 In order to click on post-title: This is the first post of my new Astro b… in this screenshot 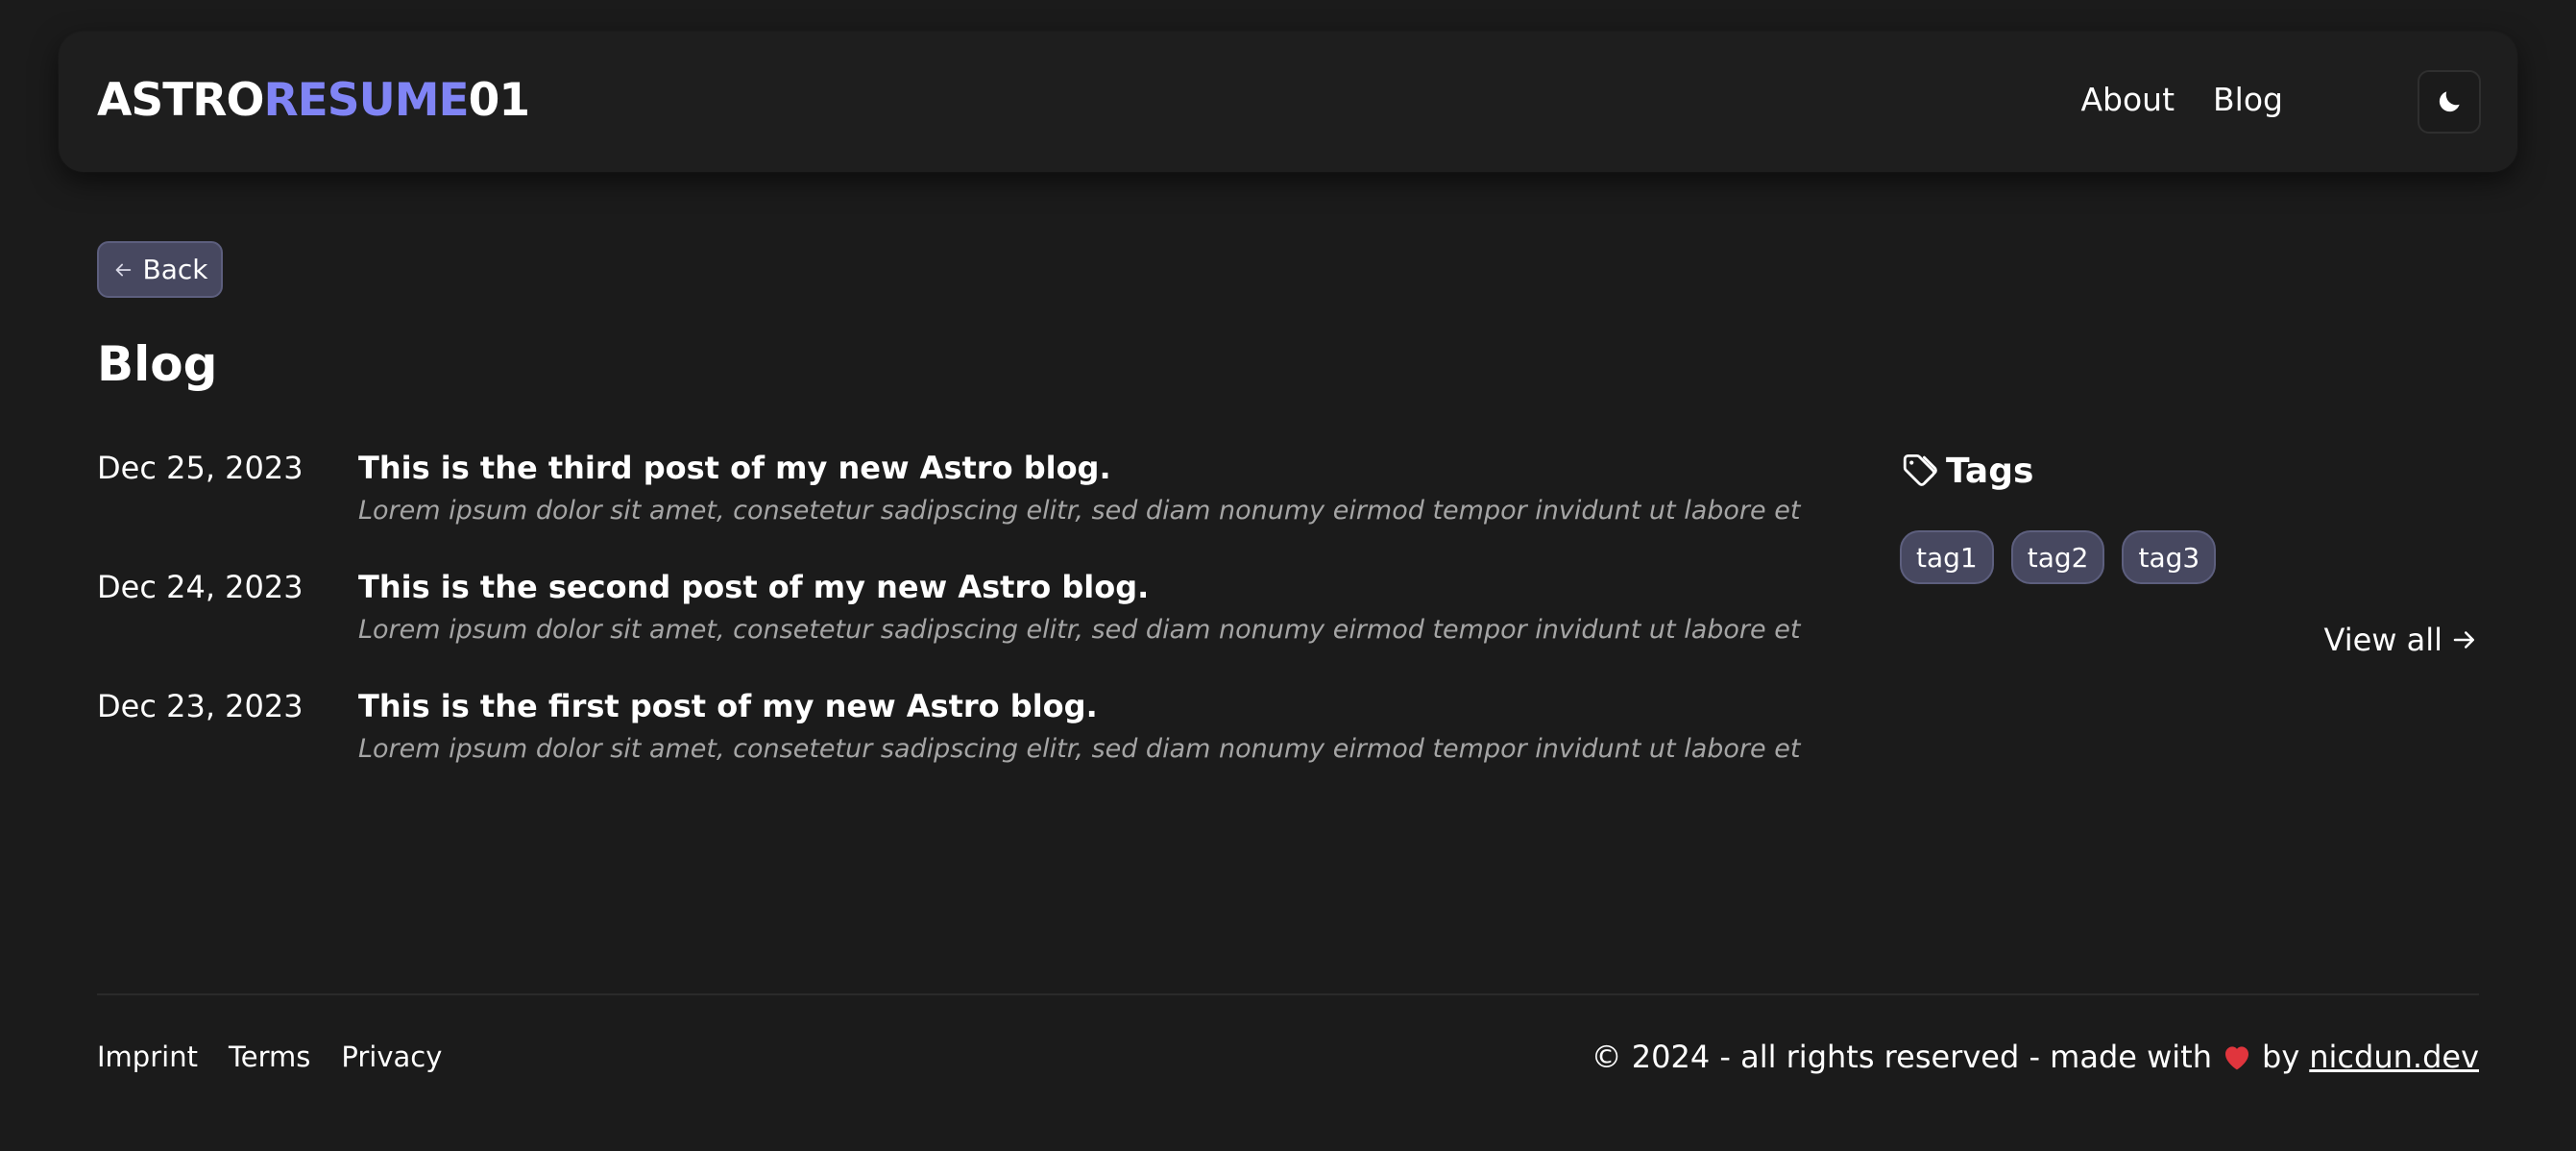, I will do `click(728, 706)`.